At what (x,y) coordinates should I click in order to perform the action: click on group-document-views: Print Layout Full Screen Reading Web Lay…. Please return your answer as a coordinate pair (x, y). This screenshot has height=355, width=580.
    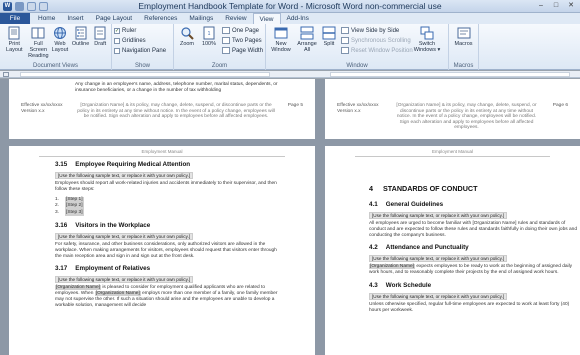
    Looking at the image, I should click on (56, 47).